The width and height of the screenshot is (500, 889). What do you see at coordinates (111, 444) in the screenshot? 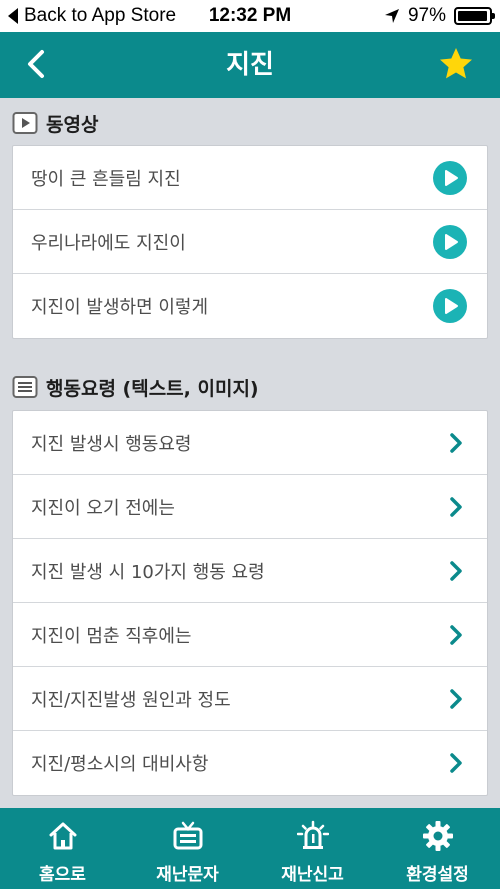
I see `guide-item-label: 지진 발생시 행동요령` at bounding box center [111, 444].